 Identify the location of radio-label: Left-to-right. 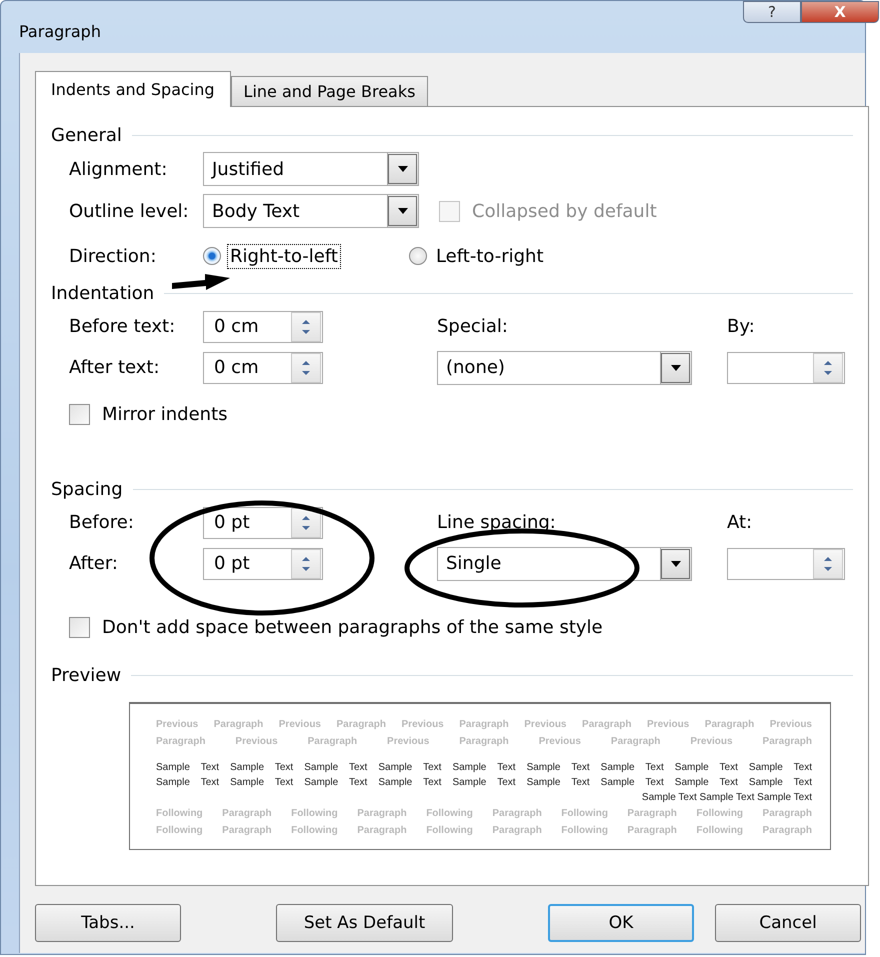
(489, 256).